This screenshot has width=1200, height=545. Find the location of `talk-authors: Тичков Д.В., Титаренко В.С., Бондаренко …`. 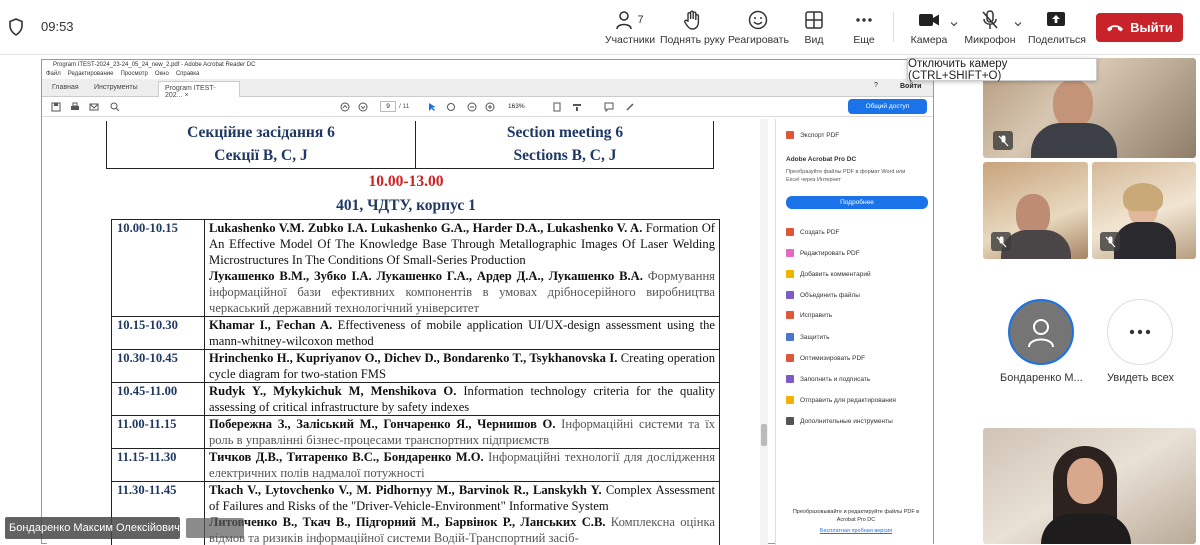

talk-authors: Тичков Д.В., Титаренко В.С., Бондаренко … is located at coordinates (346, 457).